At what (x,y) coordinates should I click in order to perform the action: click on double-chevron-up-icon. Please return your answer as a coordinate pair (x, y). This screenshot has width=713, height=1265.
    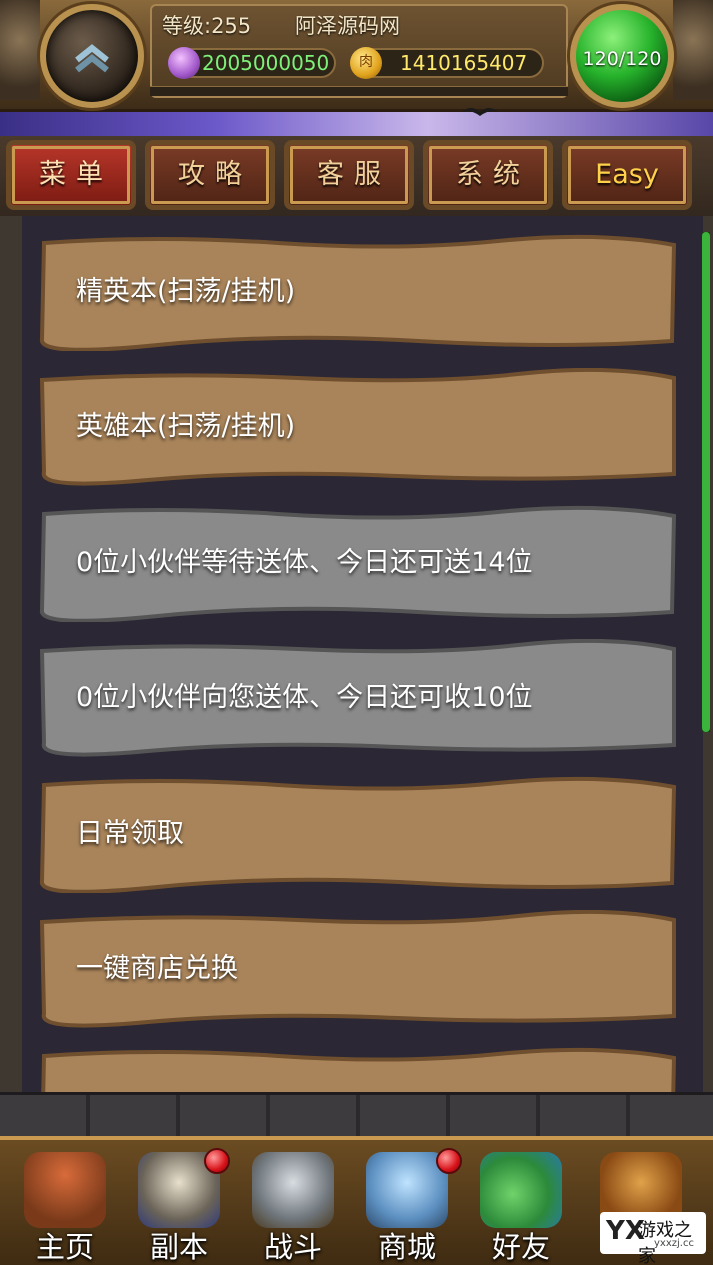
    Looking at the image, I should click on (92, 58).